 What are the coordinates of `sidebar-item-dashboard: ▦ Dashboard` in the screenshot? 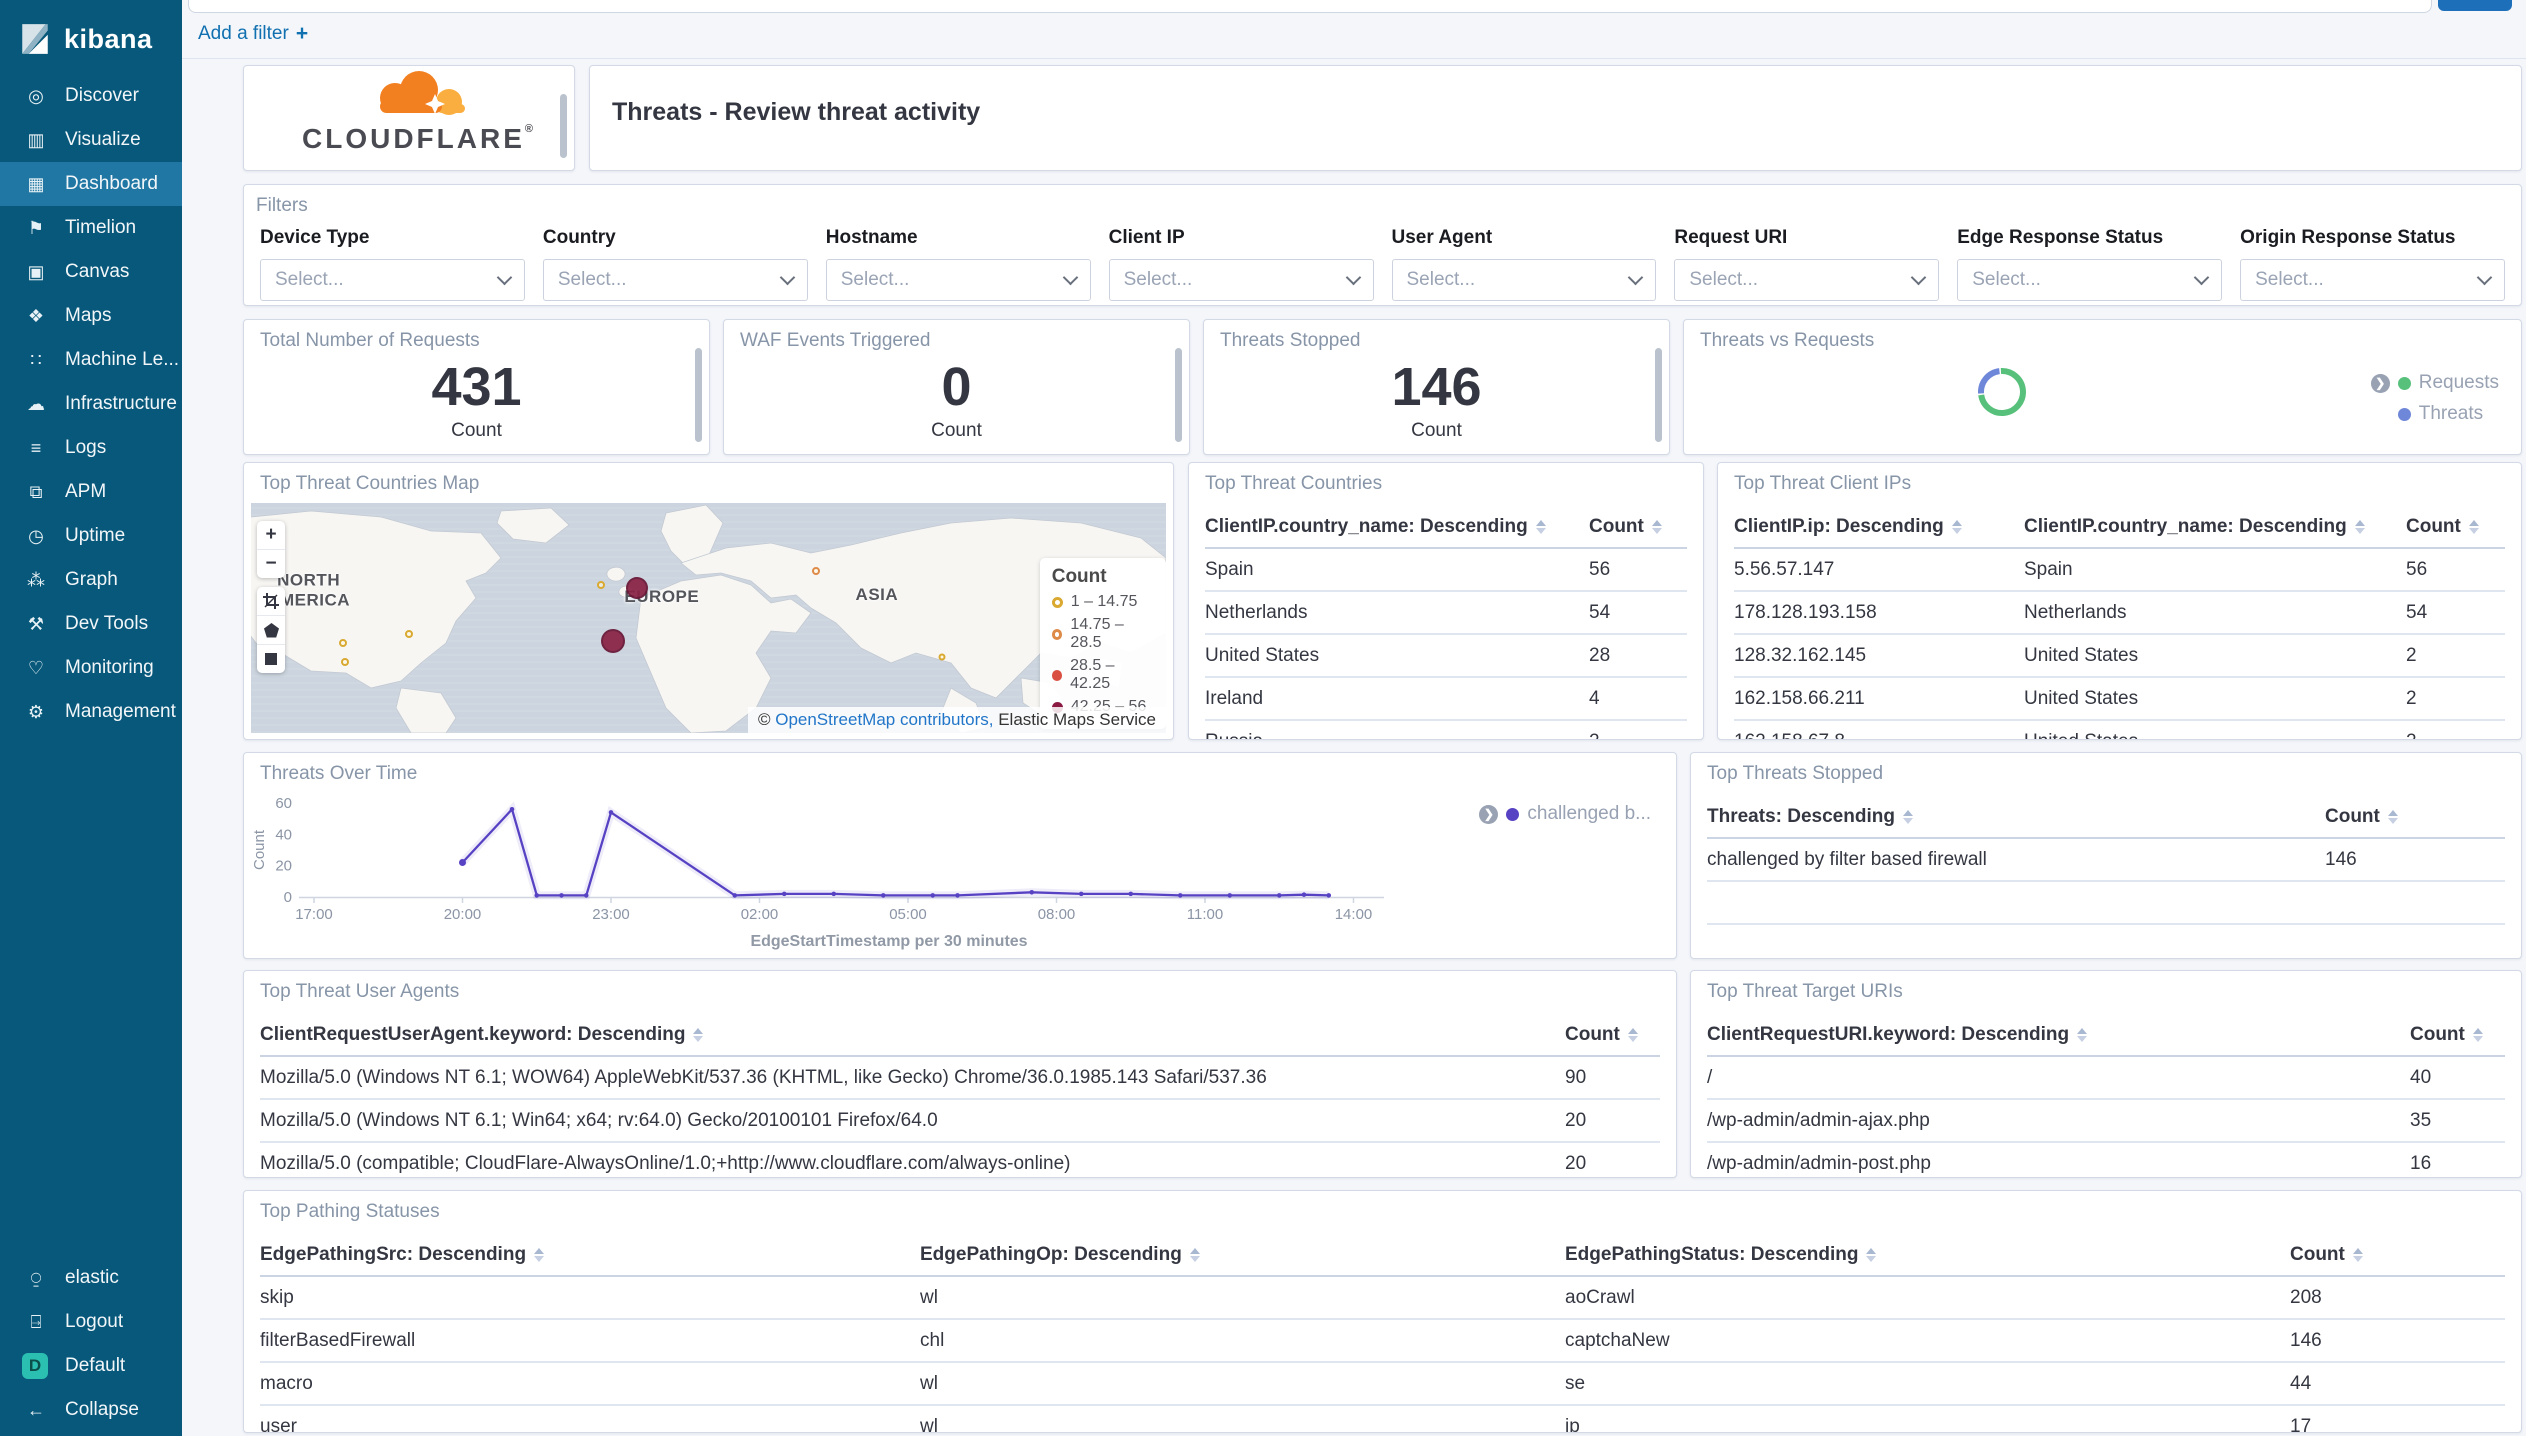 It's located at (91, 184).